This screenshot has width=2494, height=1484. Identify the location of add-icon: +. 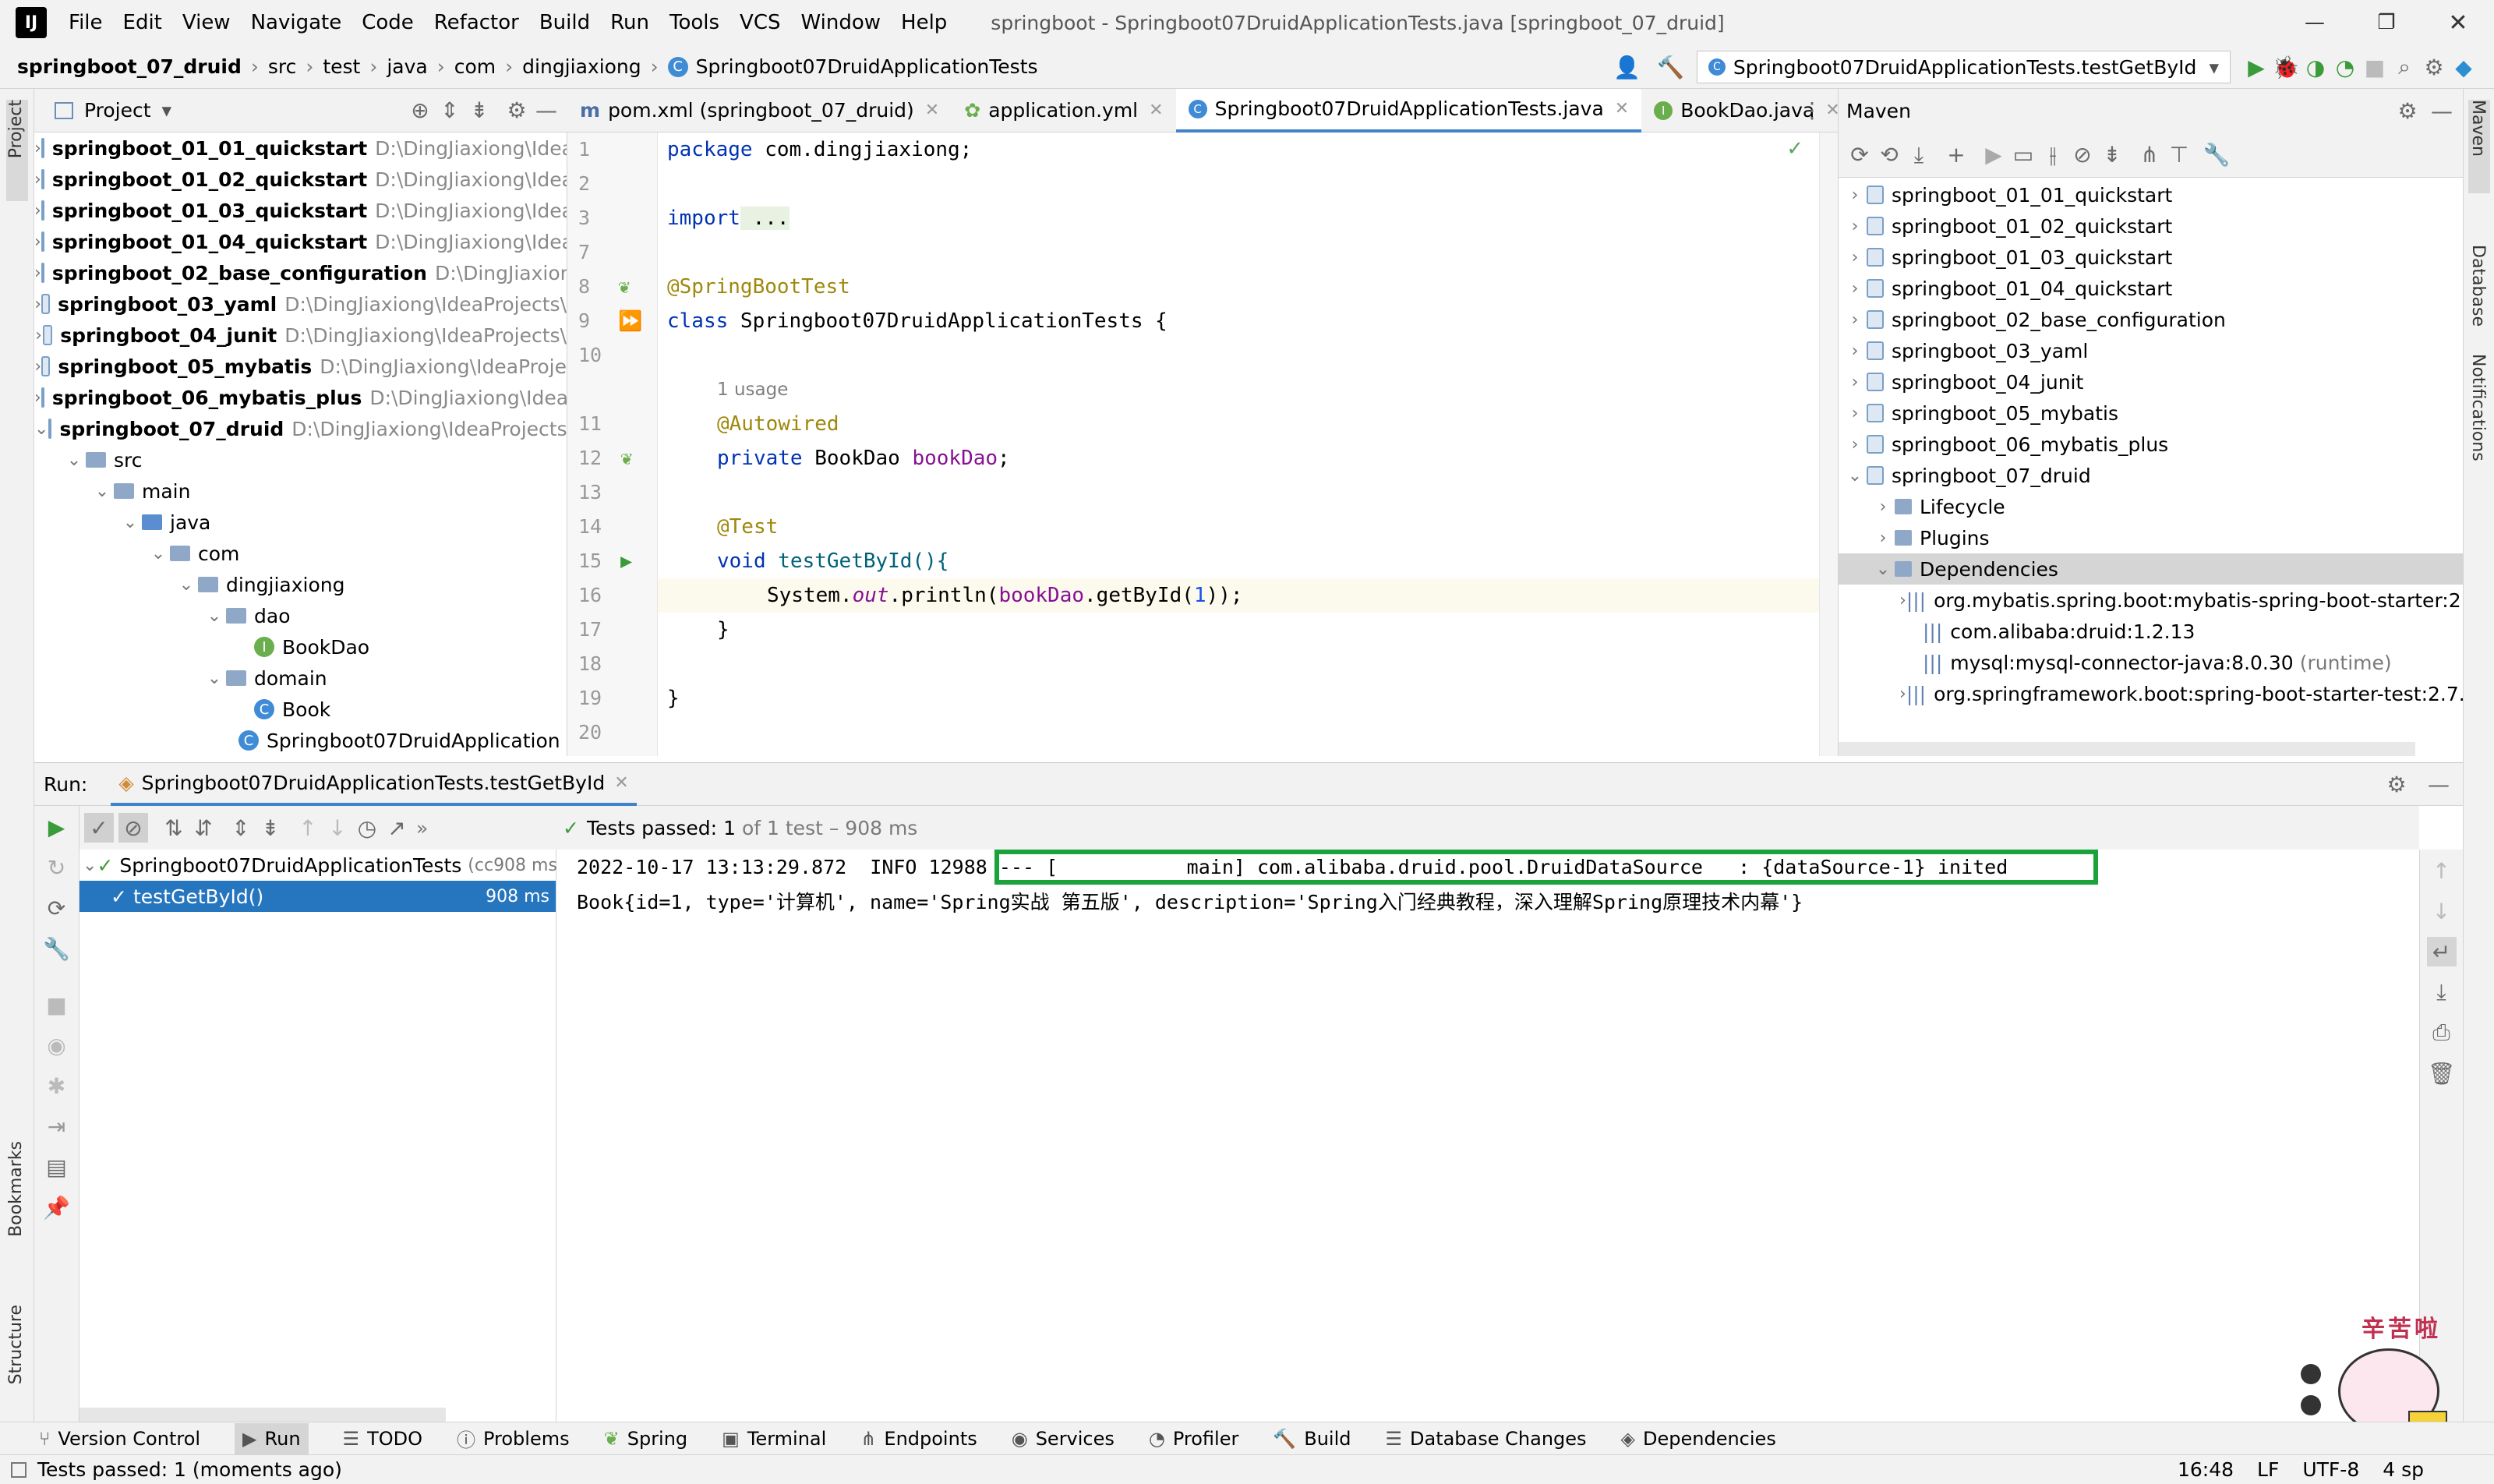
(1956, 155).